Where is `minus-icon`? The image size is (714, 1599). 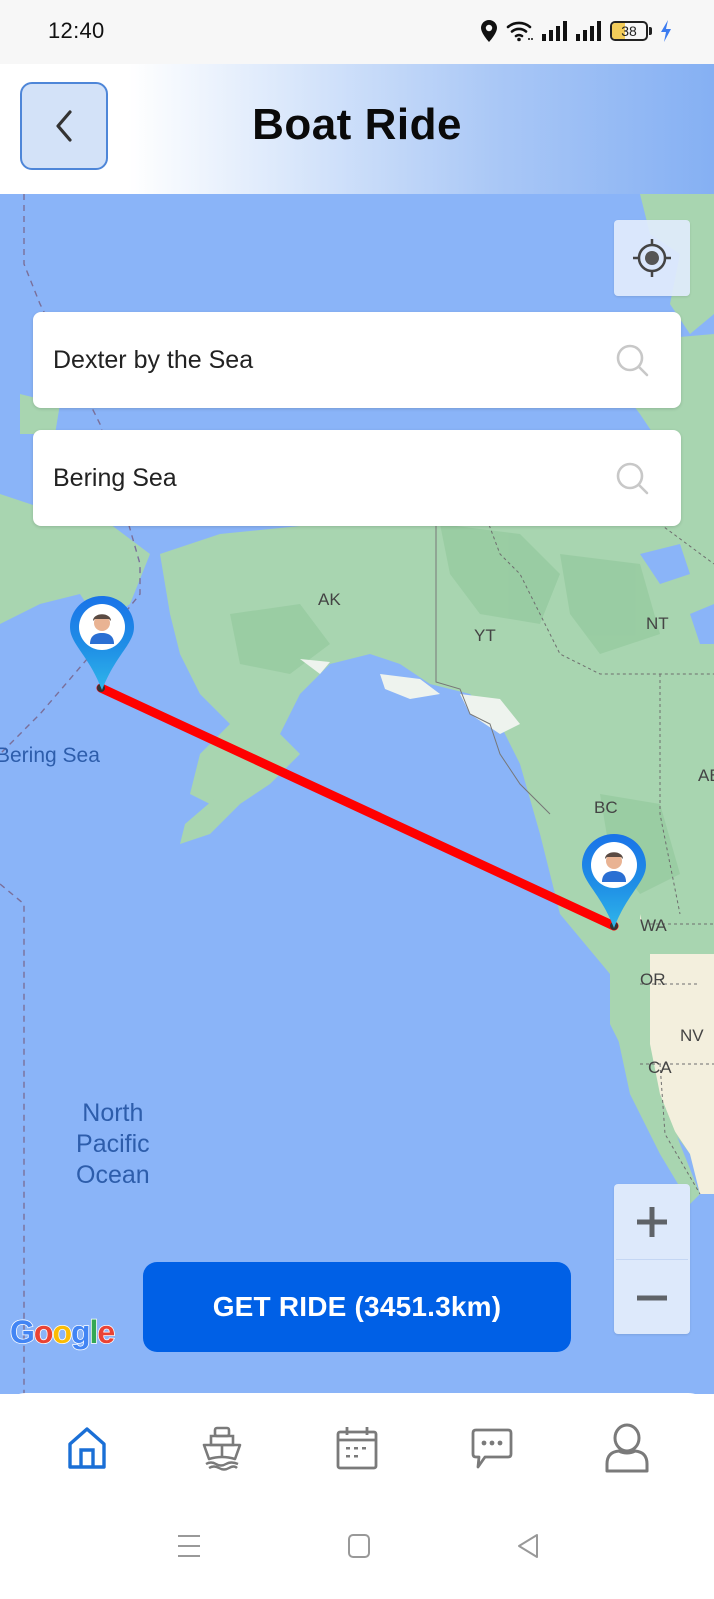
minus-icon is located at coordinates (652, 1297).